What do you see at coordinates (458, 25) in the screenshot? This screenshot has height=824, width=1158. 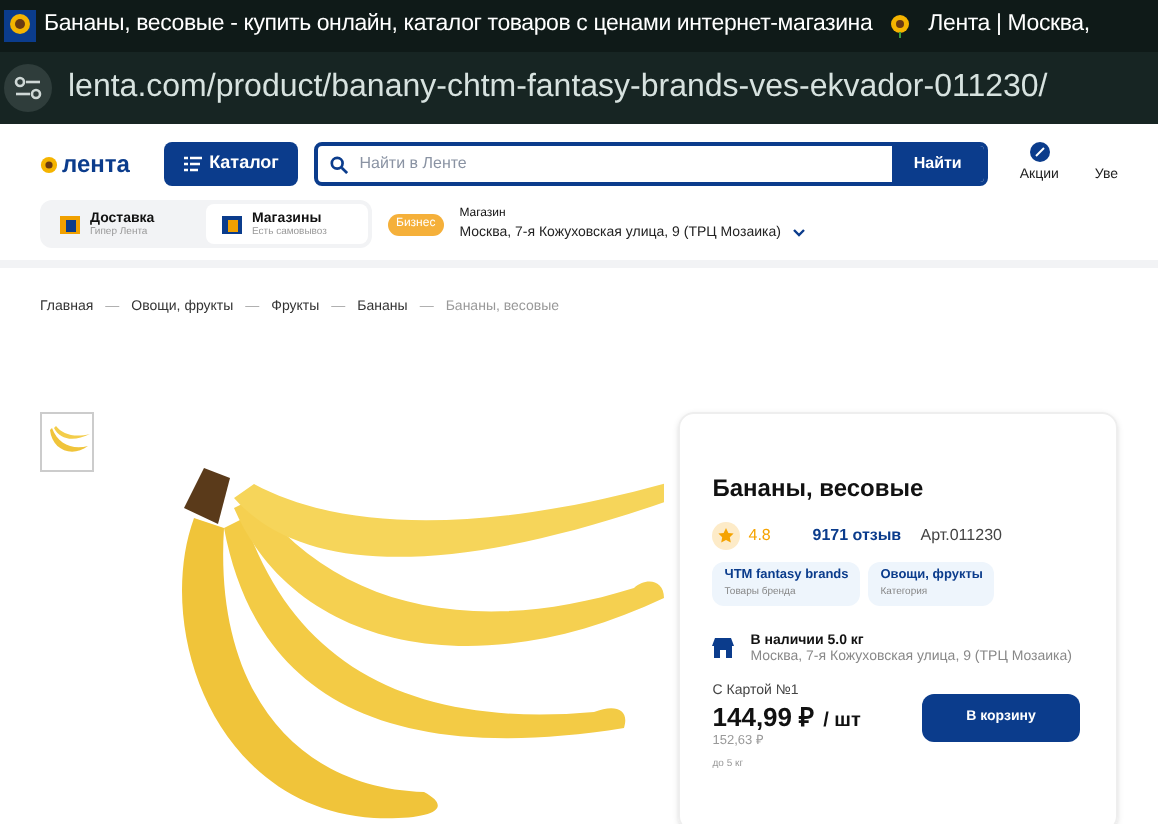 I see `tab-title: Бананы, весовые - купить онлайн, каталог товаров с ценами интернет-магазина` at bounding box center [458, 25].